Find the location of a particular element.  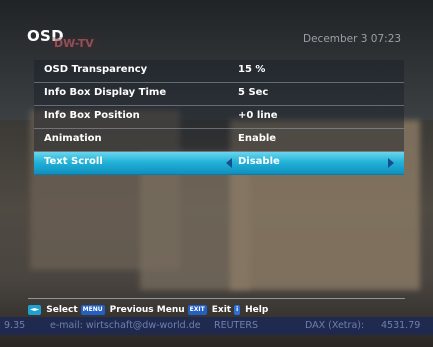

menu-item-text-scroll: Text Scroll Disable is located at coordinates (219, 163).